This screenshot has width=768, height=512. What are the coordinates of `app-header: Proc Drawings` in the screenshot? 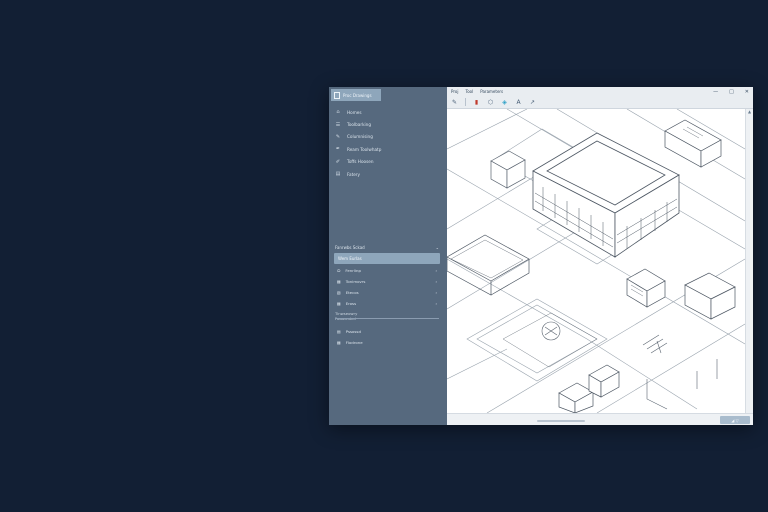 It's located at (356, 95).